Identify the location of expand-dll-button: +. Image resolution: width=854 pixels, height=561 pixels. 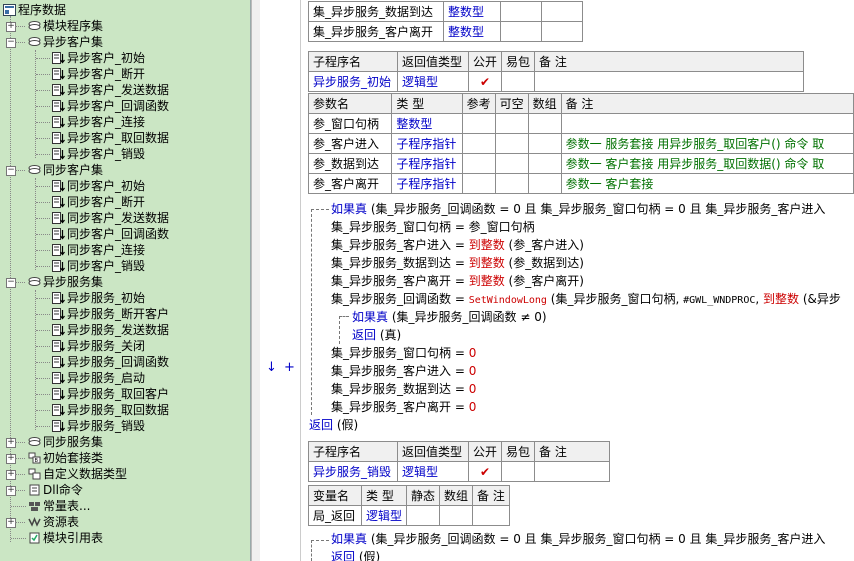
(11, 491).